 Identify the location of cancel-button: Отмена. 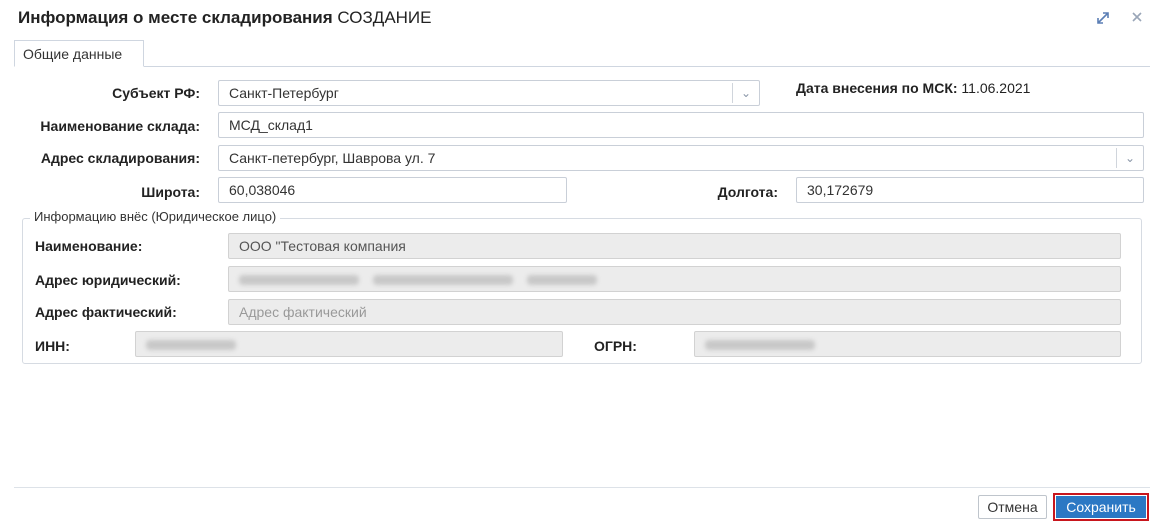
(1012, 507).